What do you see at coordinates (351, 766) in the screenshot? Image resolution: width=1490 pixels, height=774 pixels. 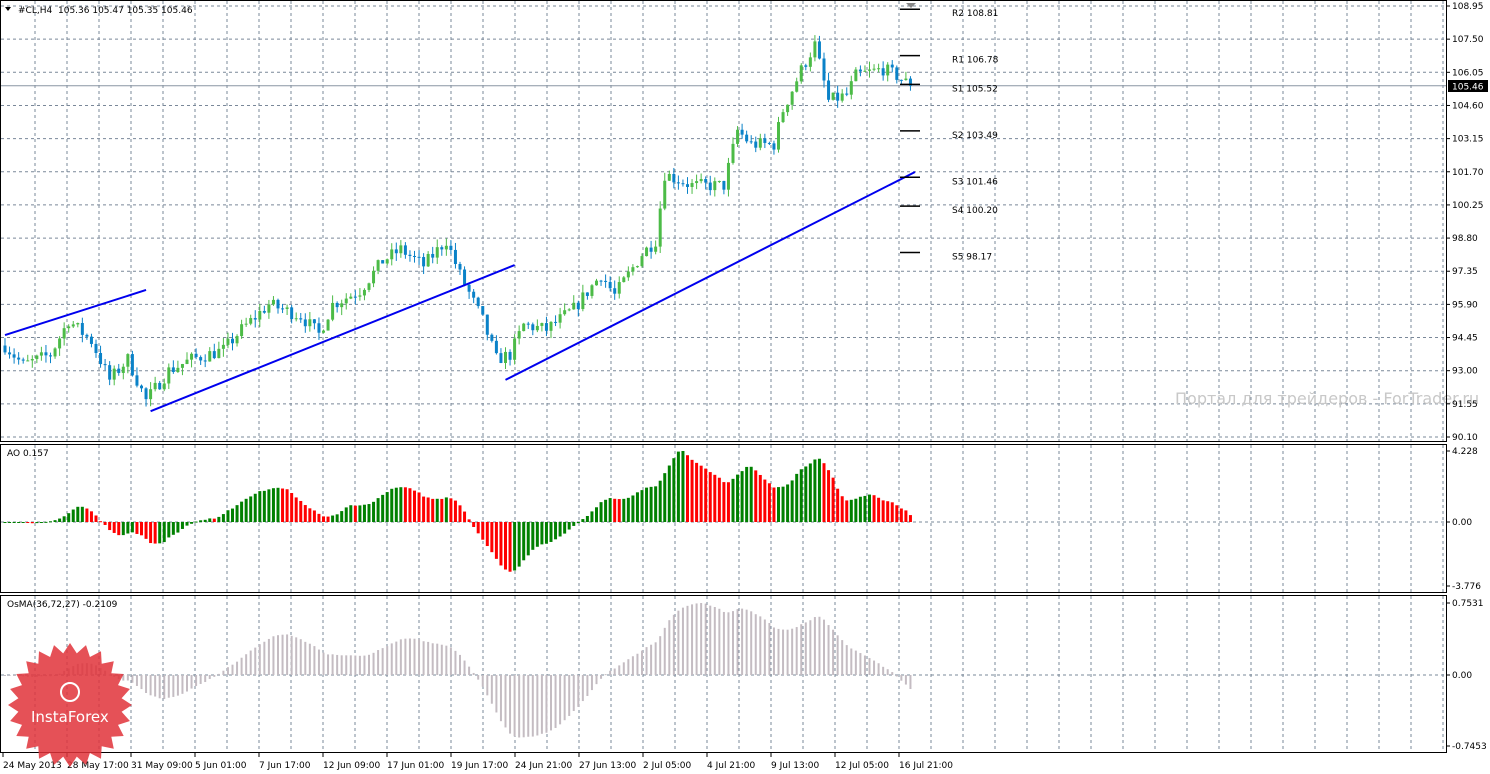 I see `time-label: 12 Jun 09:00` at bounding box center [351, 766].